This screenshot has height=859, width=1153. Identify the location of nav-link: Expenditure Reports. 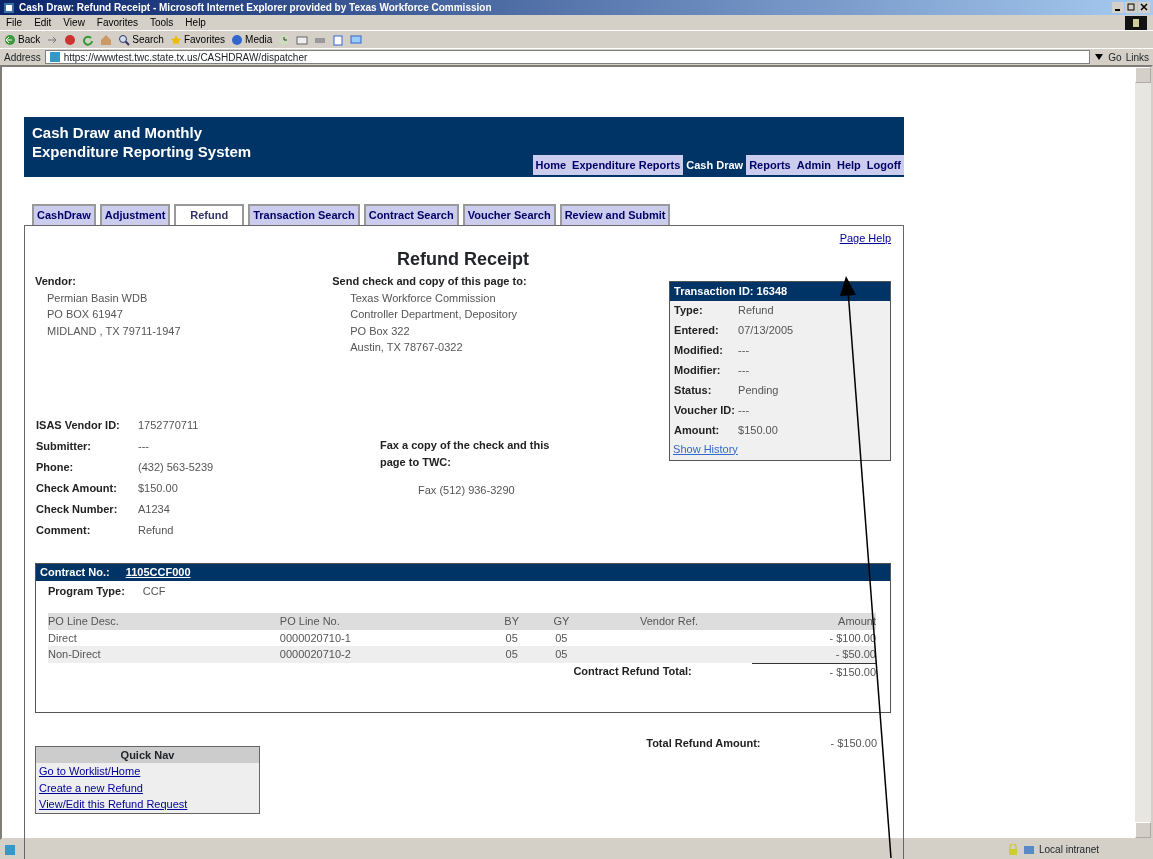
(626, 164).